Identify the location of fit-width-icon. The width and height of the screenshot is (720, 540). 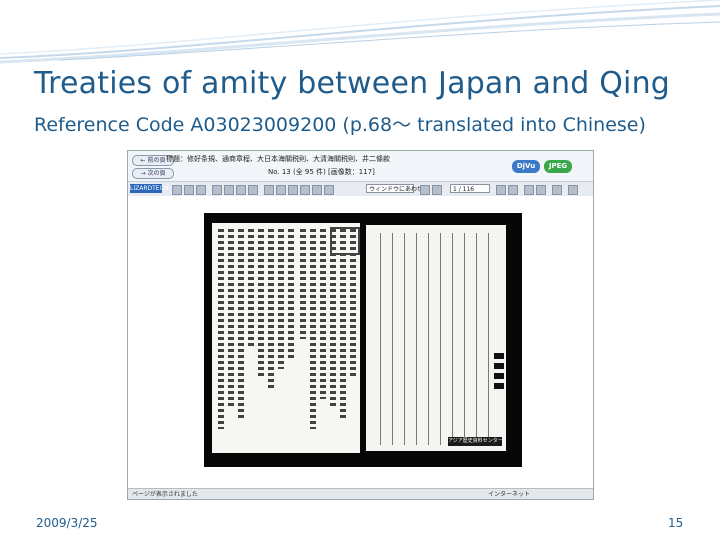
(305, 190).